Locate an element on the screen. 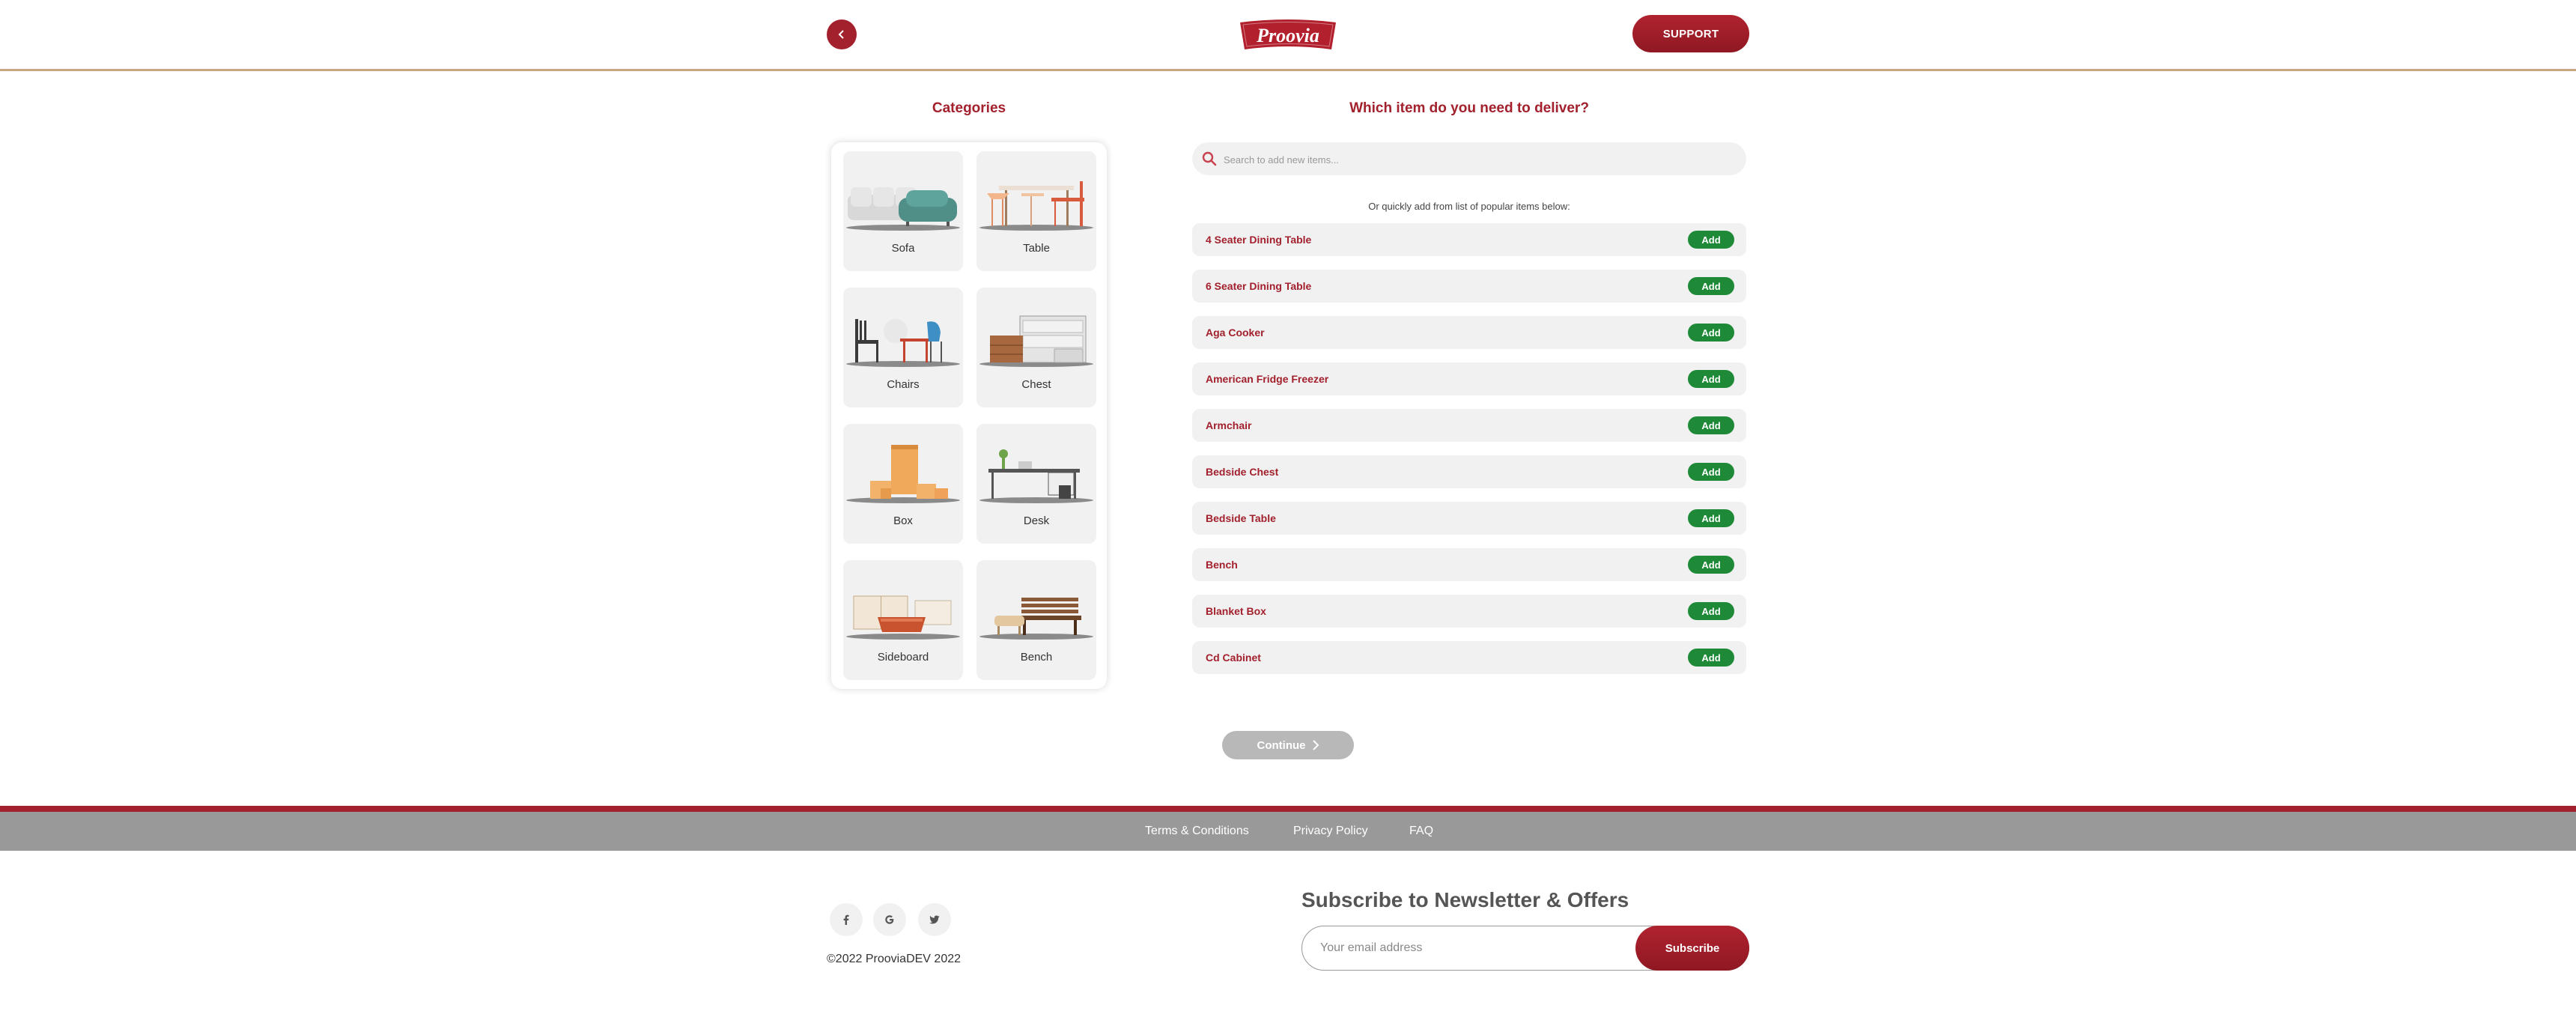  category-table: Table is located at coordinates (1036, 211).